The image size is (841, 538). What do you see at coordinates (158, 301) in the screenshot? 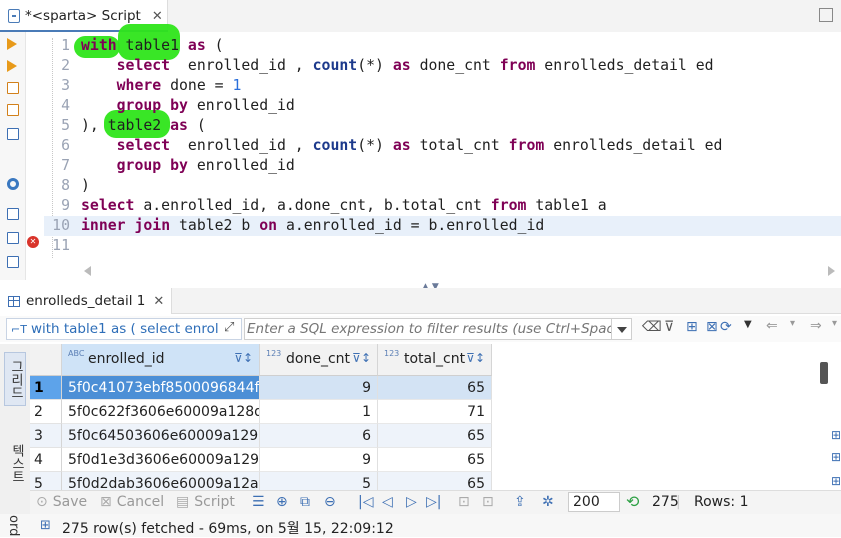
I see `results-tab-close-icon: ✕` at bounding box center [158, 301].